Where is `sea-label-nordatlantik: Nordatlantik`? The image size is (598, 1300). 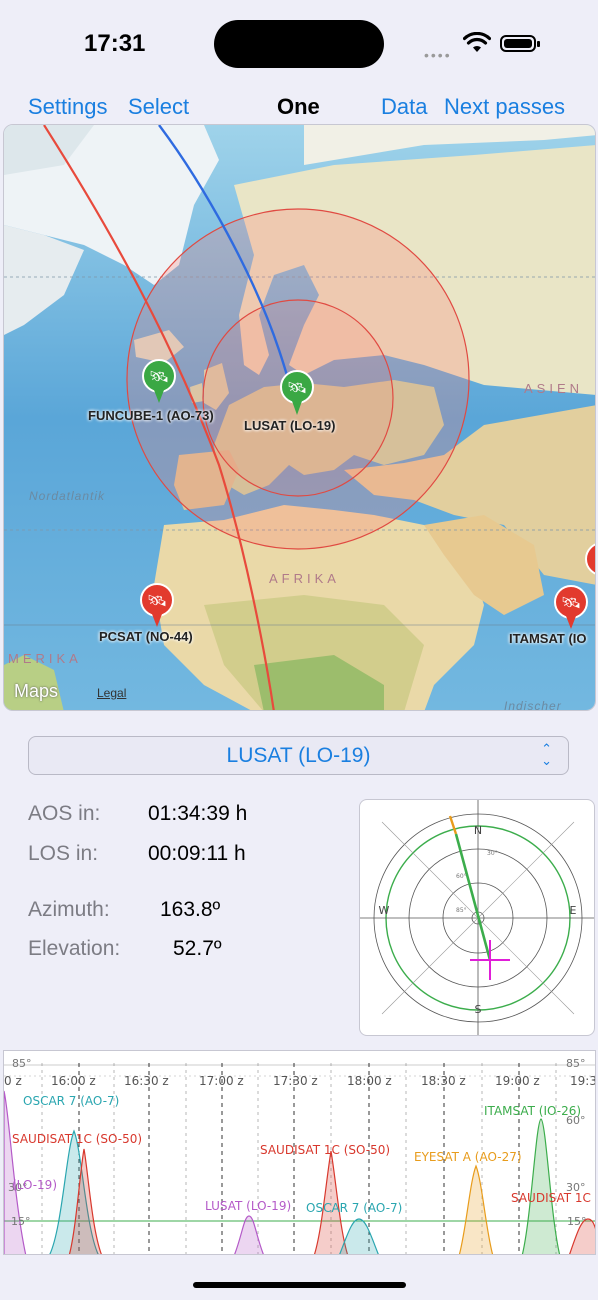
sea-label-nordatlantik: Nordatlantik is located at coordinates (67, 496).